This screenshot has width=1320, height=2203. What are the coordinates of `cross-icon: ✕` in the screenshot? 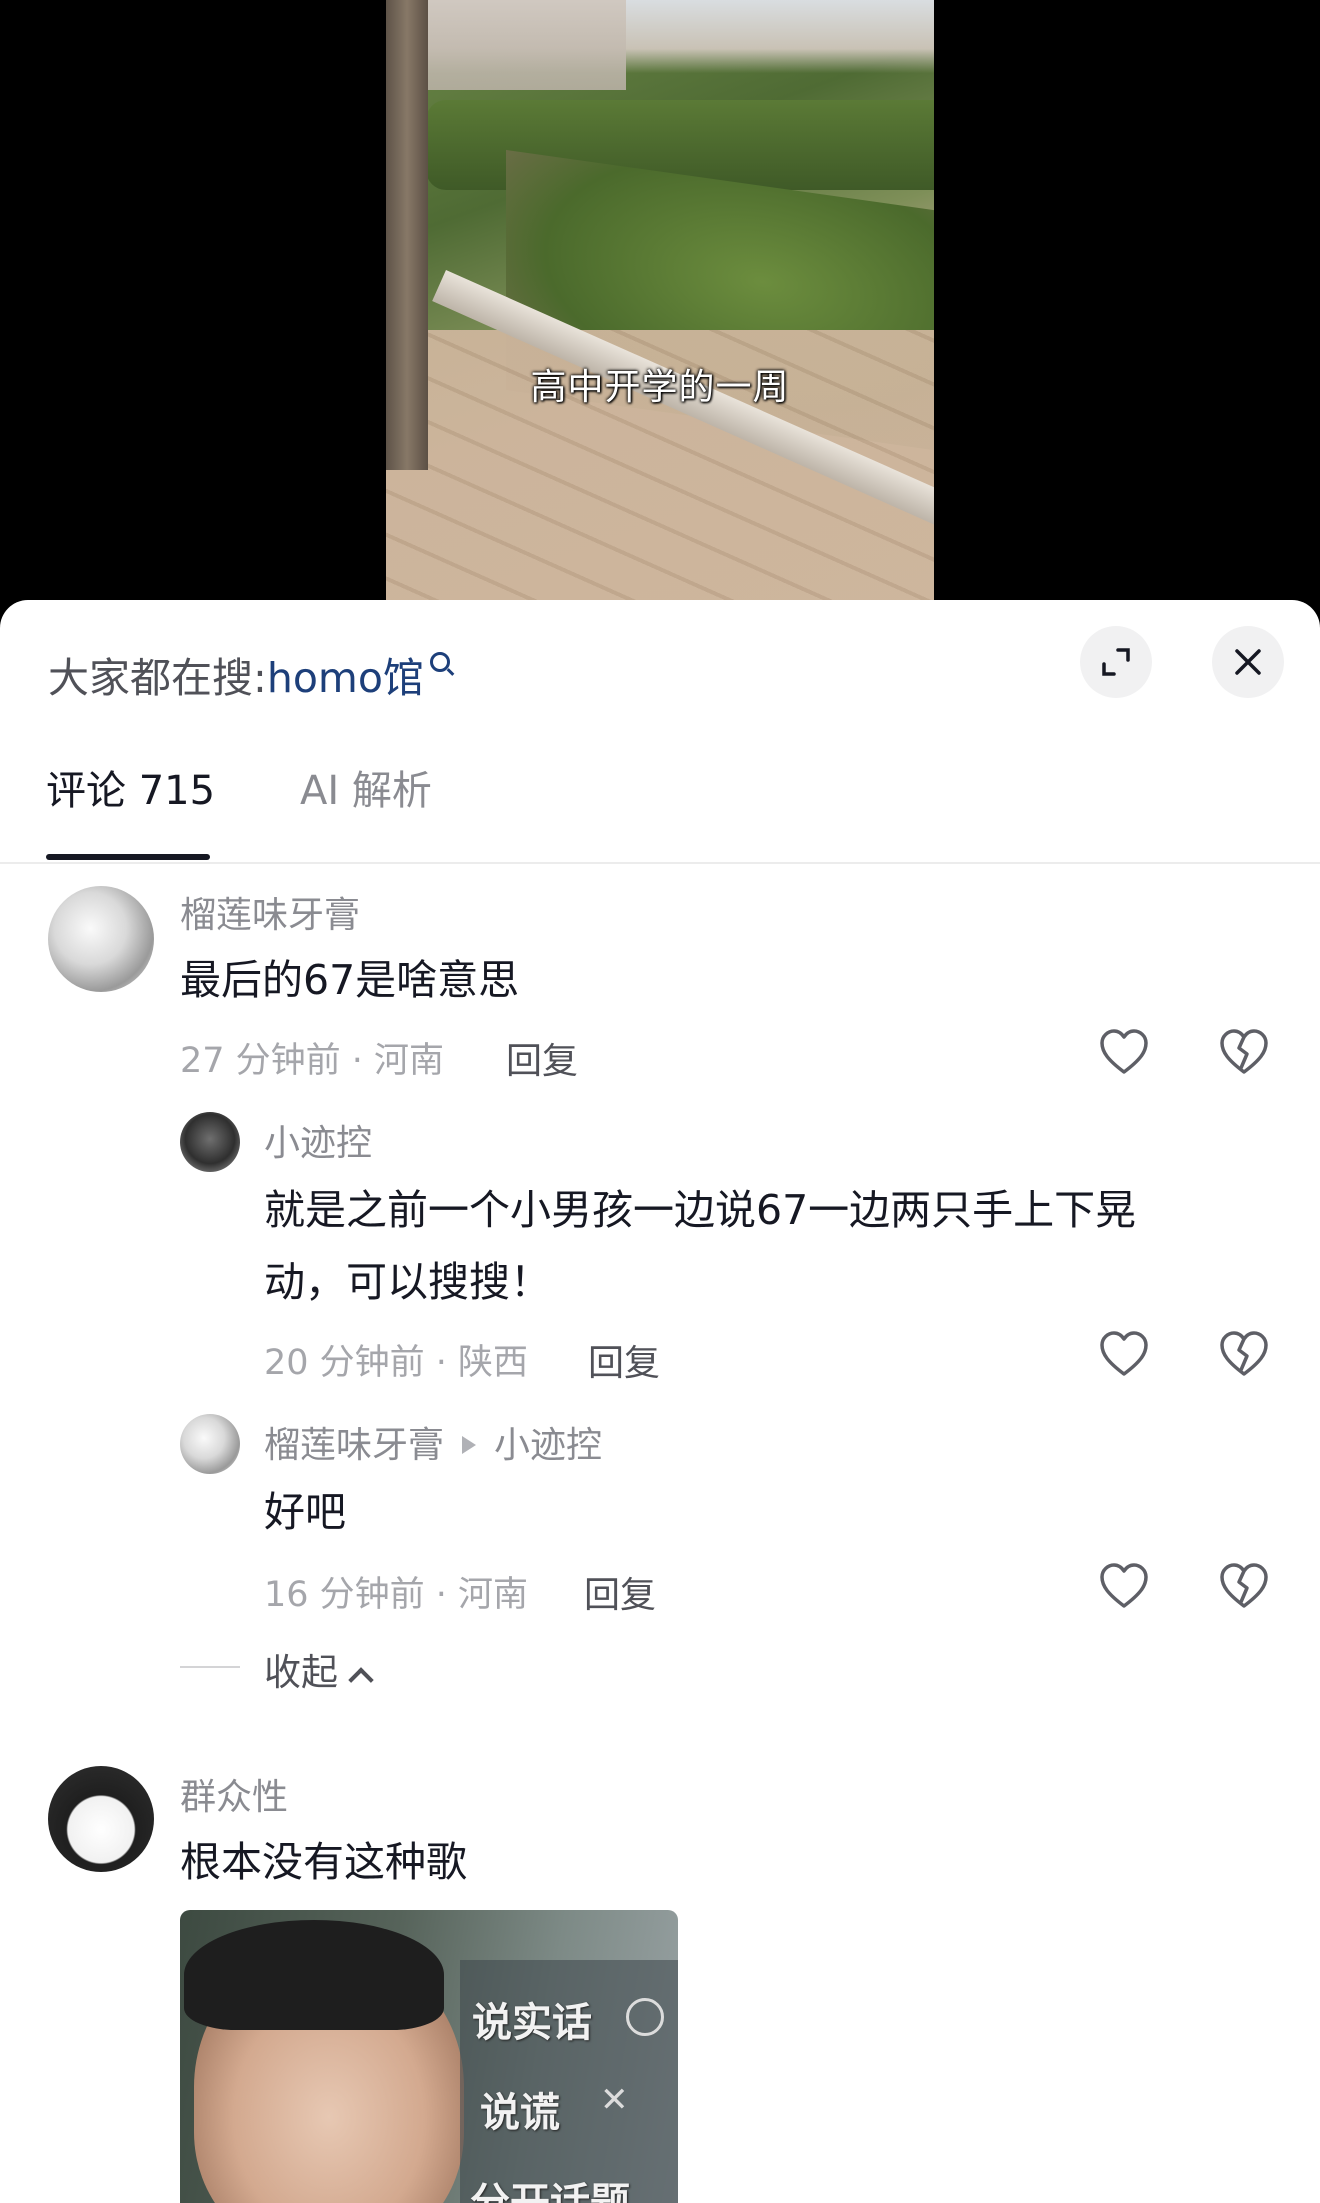 It's located at (614, 2100).